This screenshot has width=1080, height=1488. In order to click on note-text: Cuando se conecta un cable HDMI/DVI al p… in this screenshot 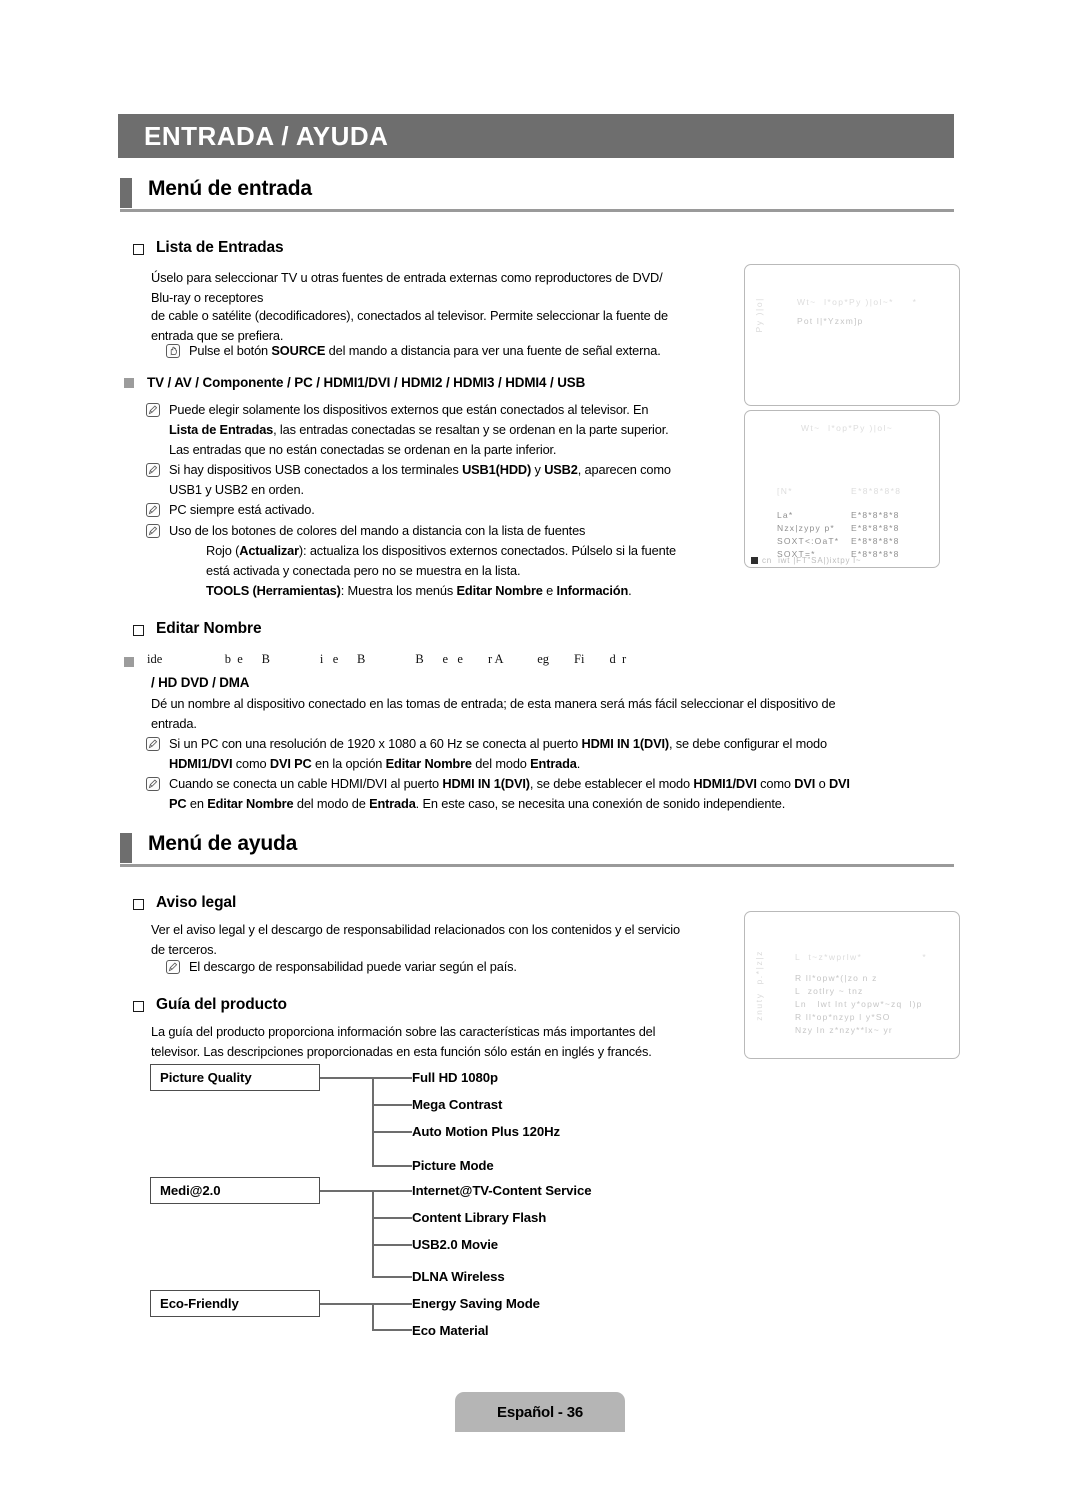, I will do `click(509, 794)`.